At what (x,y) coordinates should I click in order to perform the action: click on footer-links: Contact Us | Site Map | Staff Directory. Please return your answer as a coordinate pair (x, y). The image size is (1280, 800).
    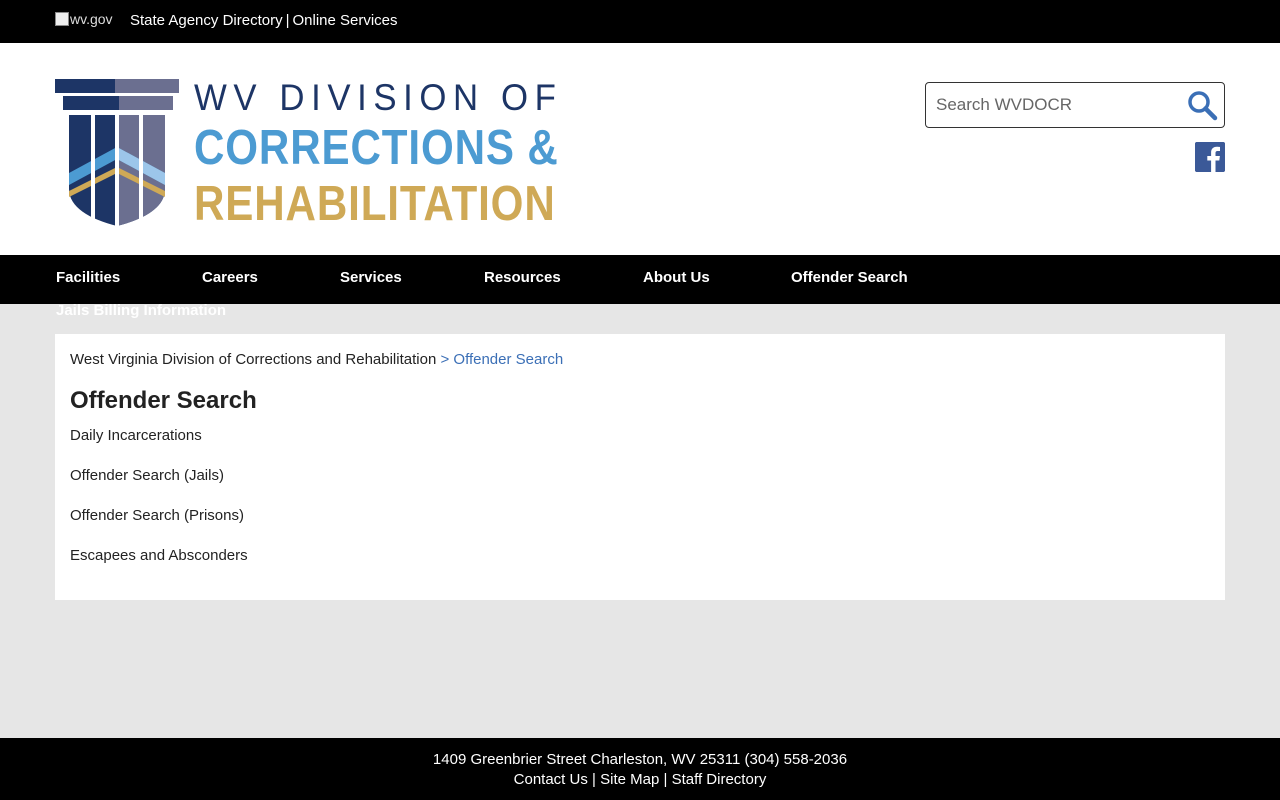
    Looking at the image, I should click on (640, 779).